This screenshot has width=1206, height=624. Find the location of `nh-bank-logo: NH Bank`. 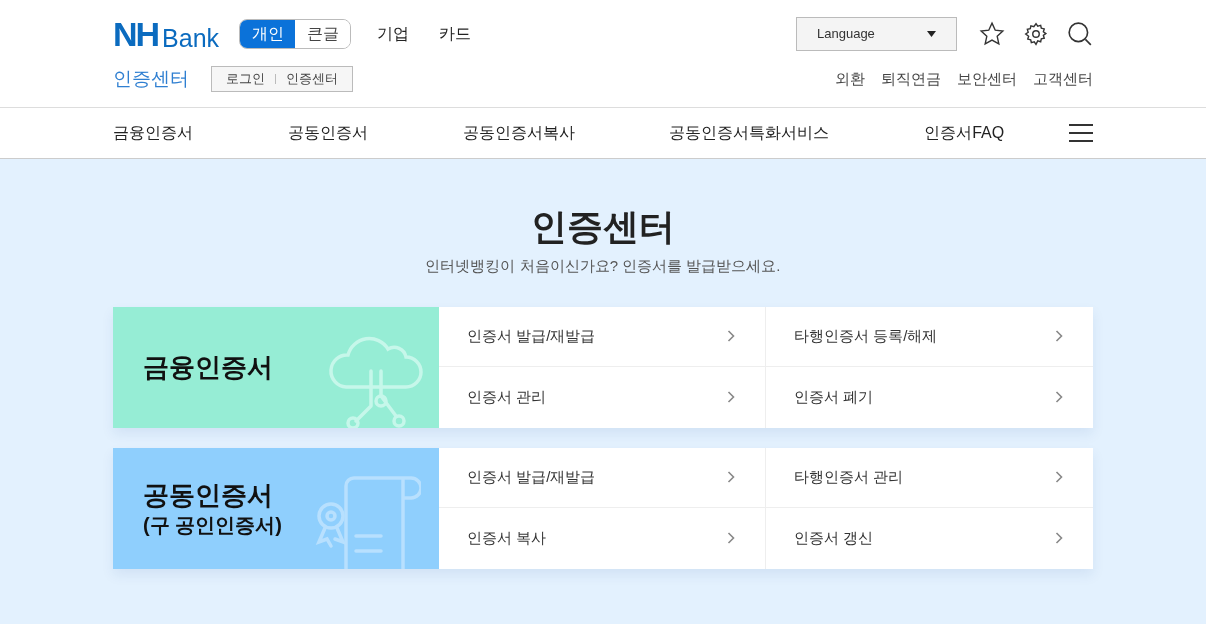

nh-bank-logo: NH Bank is located at coordinates (166, 34).